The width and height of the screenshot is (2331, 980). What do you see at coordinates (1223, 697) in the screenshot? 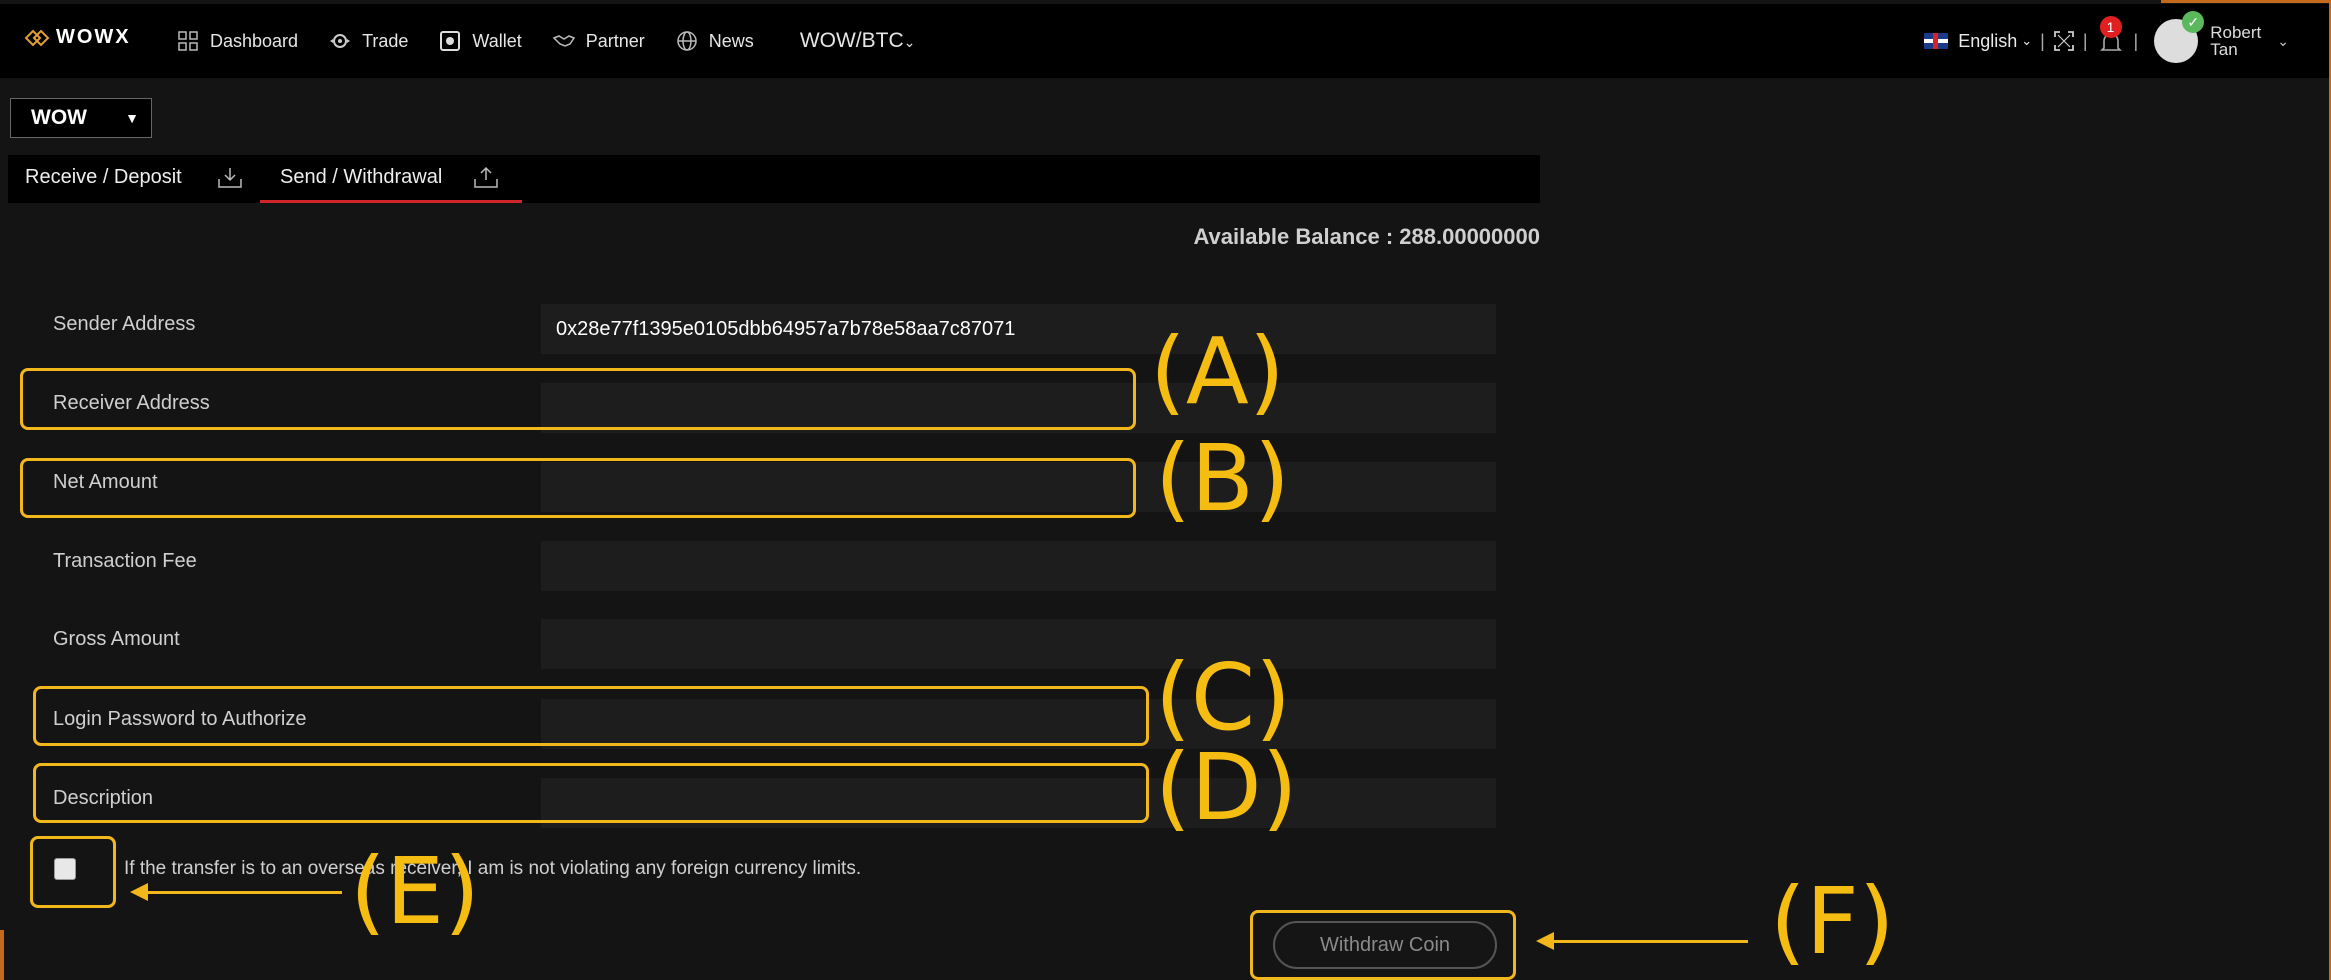
I see `annotation-label-c: (C)` at bounding box center [1223, 697].